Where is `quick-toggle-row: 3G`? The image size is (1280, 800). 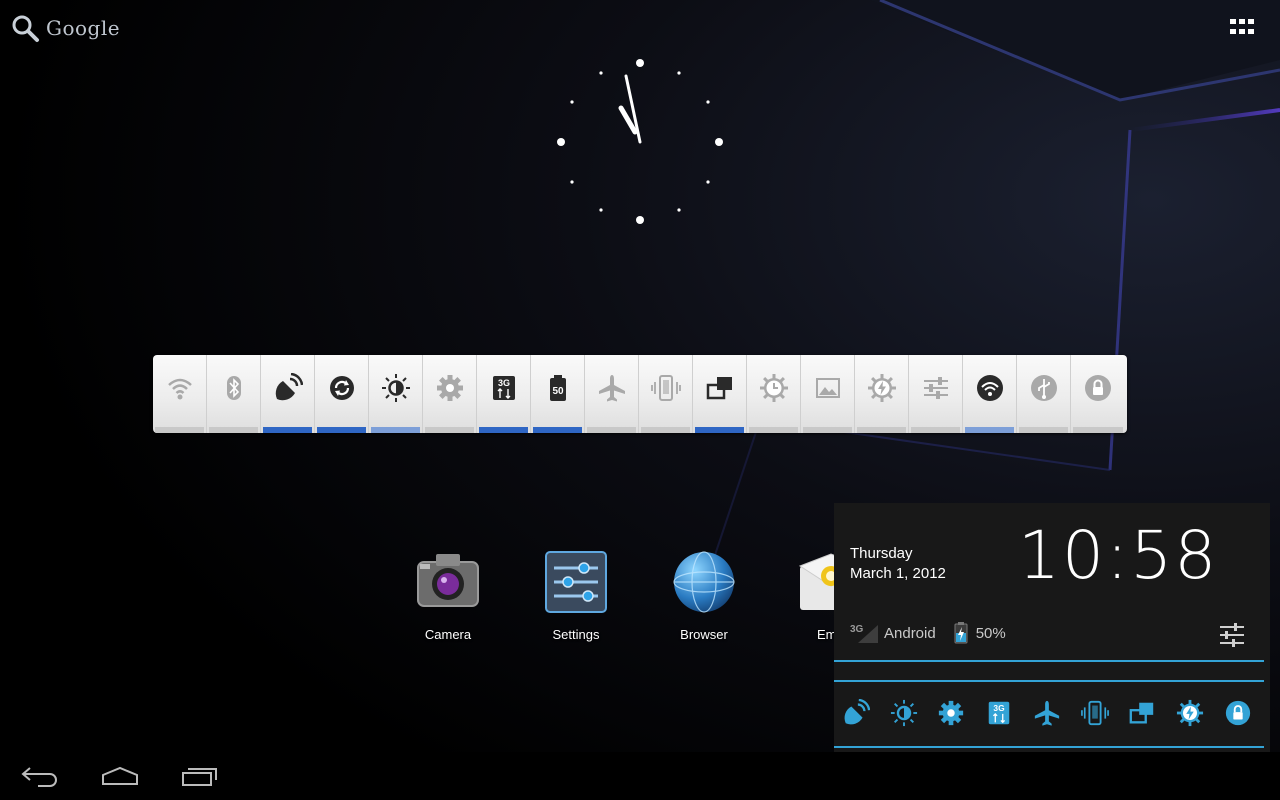 quick-toggle-row: 3G is located at coordinates (1049, 715).